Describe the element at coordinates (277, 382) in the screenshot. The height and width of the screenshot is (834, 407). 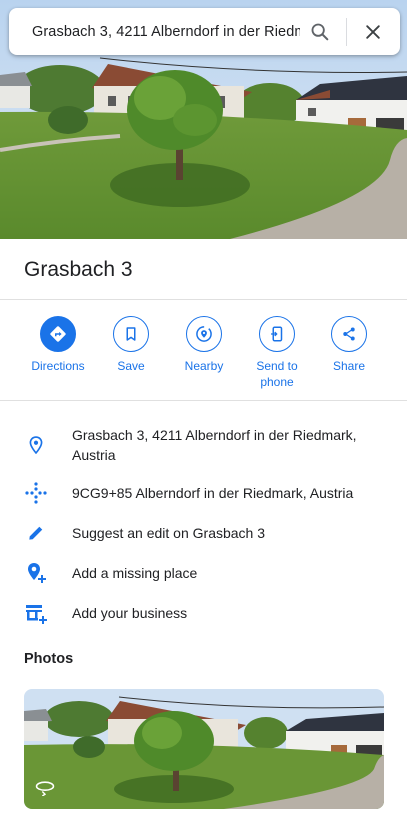
I see `send-to-phone-label-line2: phone` at that location.